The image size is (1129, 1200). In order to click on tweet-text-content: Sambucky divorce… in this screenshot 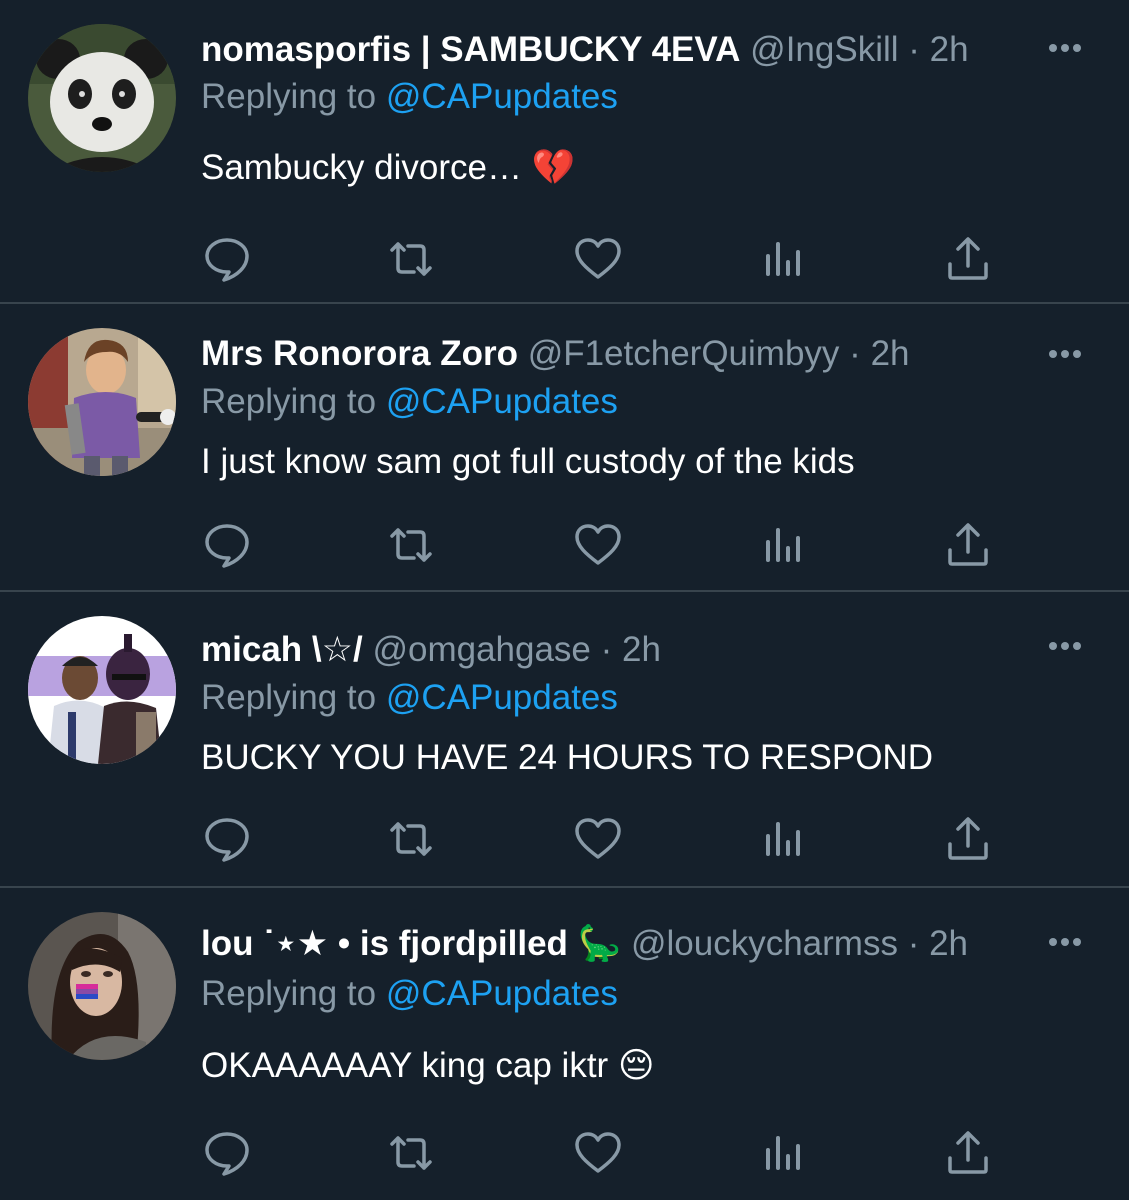, I will do `click(361, 167)`.